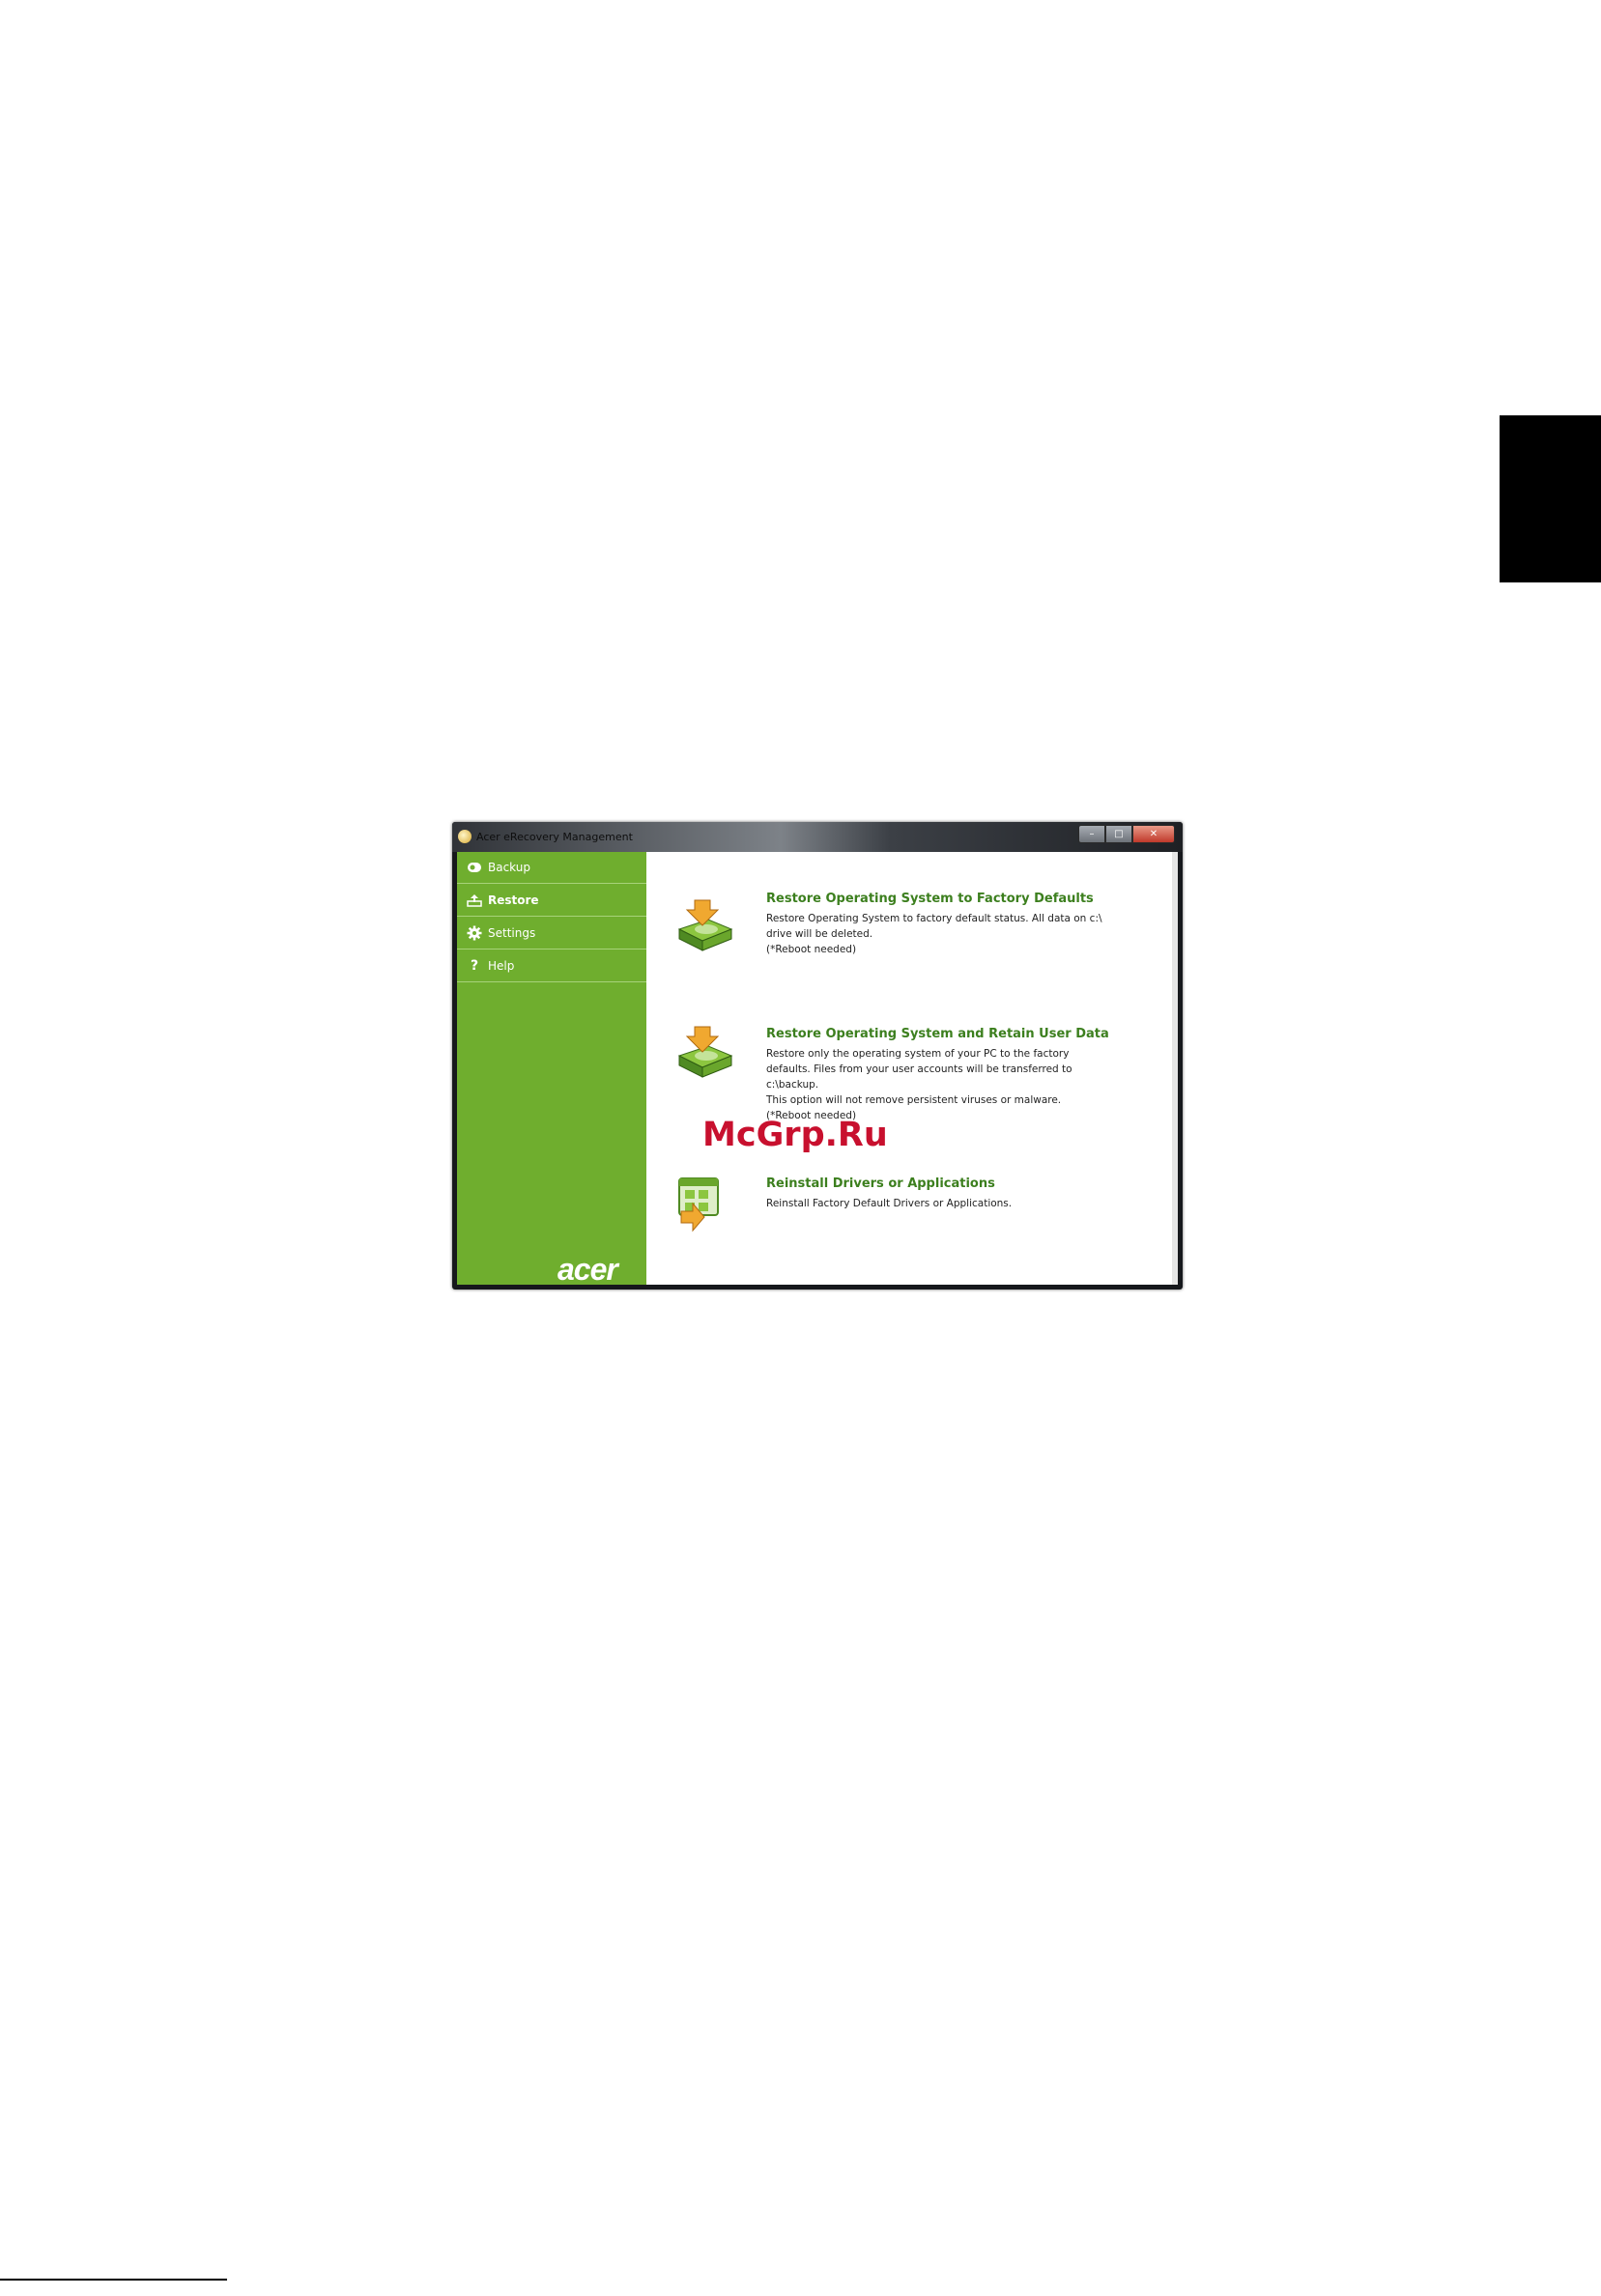 The width and height of the screenshot is (1601, 2296). Describe the element at coordinates (551, 901) in the screenshot. I see `sidebar-item-restore: Restore` at that location.